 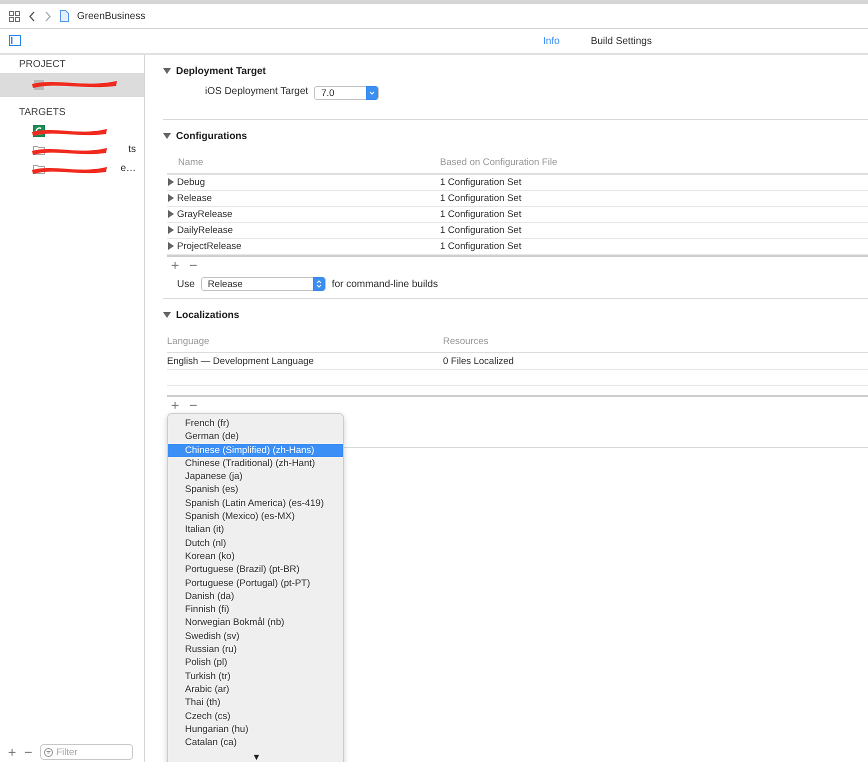 I want to click on menu-item: Finnish (fi), so click(x=255, y=609).